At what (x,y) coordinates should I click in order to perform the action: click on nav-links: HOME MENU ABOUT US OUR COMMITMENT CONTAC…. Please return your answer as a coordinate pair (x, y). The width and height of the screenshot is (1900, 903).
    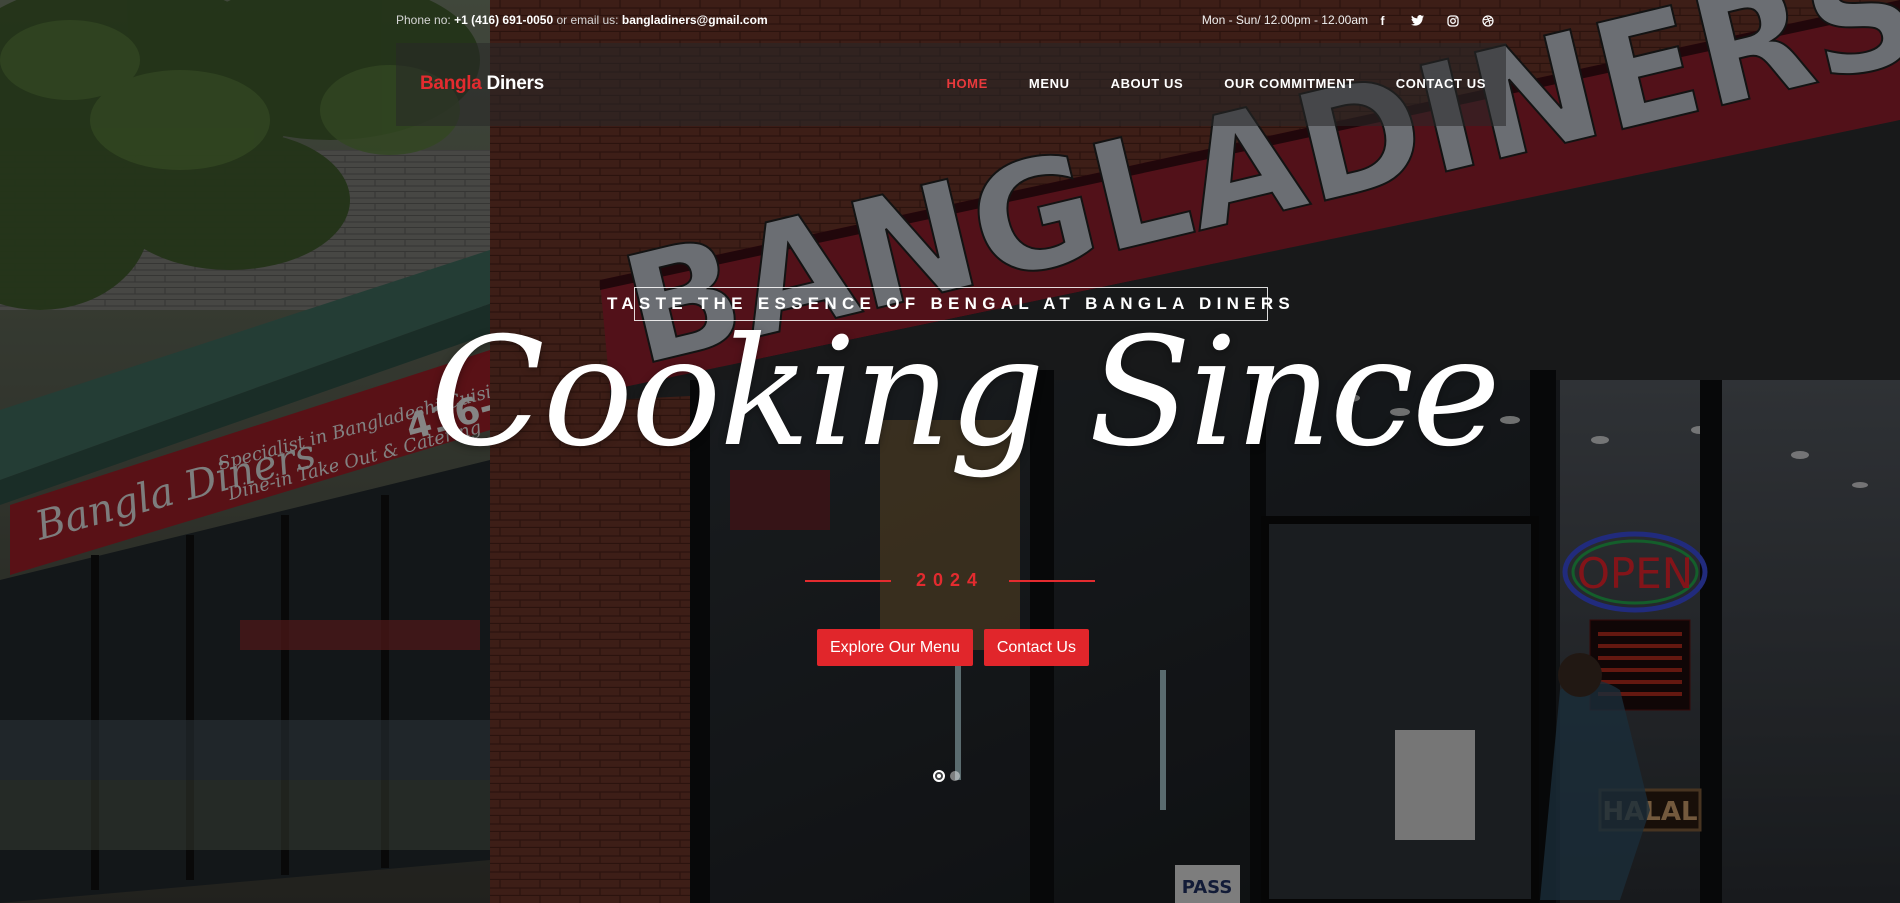
    Looking at the image, I should click on (1216, 83).